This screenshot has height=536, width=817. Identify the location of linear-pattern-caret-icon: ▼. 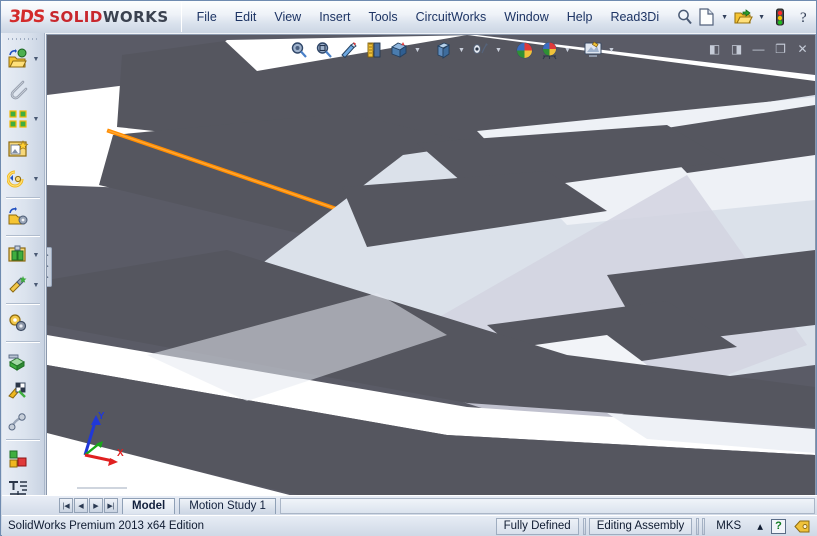
(36, 119).